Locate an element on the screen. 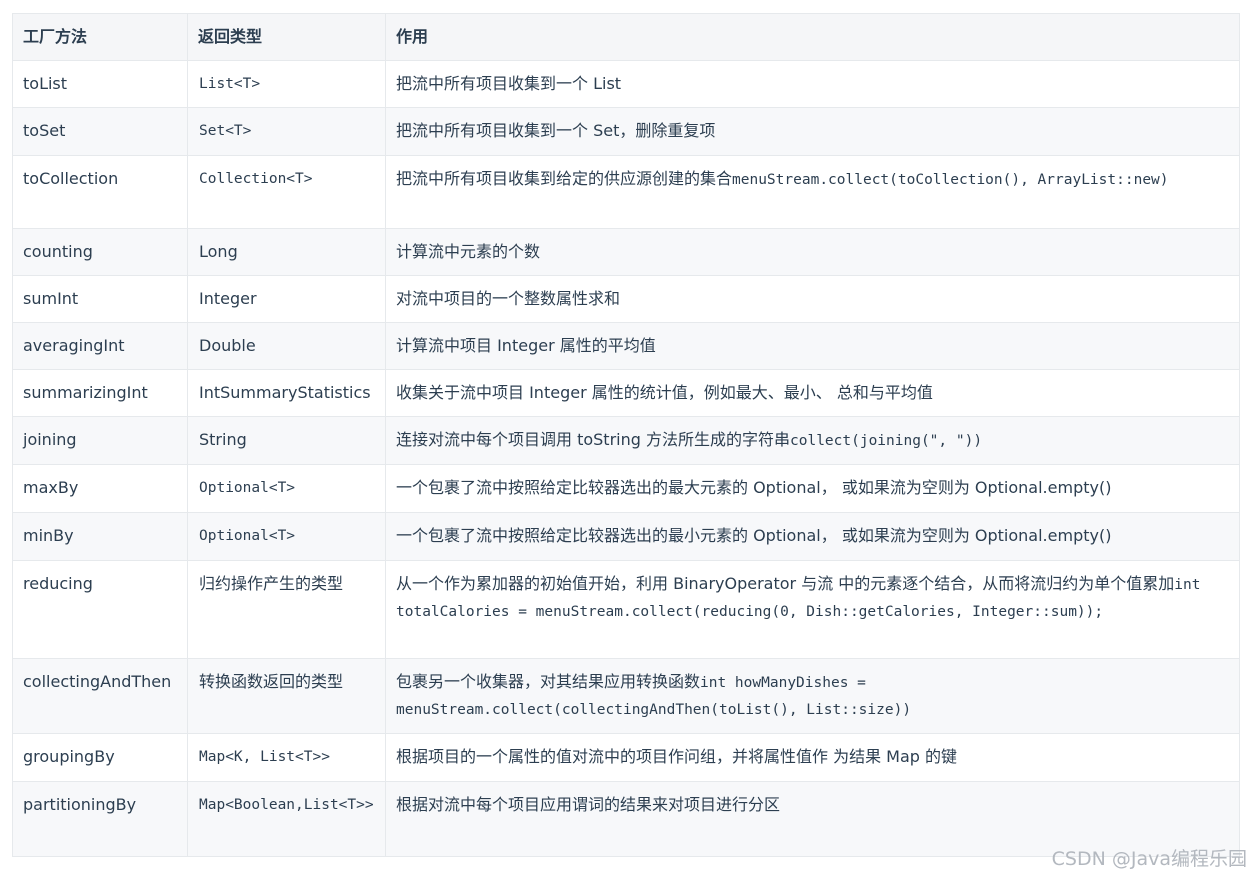 This screenshot has width=1253, height=879. cell-description: 计算流中元素的个数 is located at coordinates (812, 252).